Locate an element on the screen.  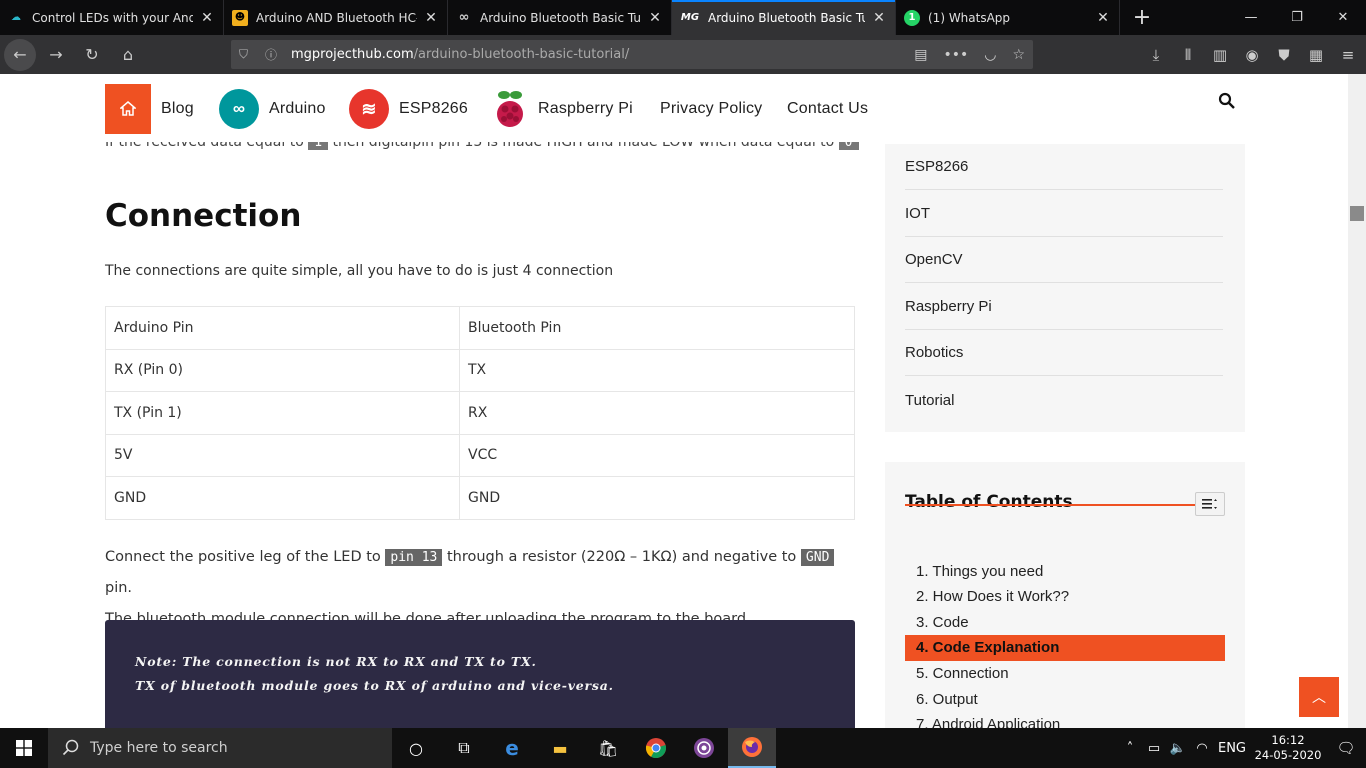
table-cell: GND is located at coordinates (282, 498).